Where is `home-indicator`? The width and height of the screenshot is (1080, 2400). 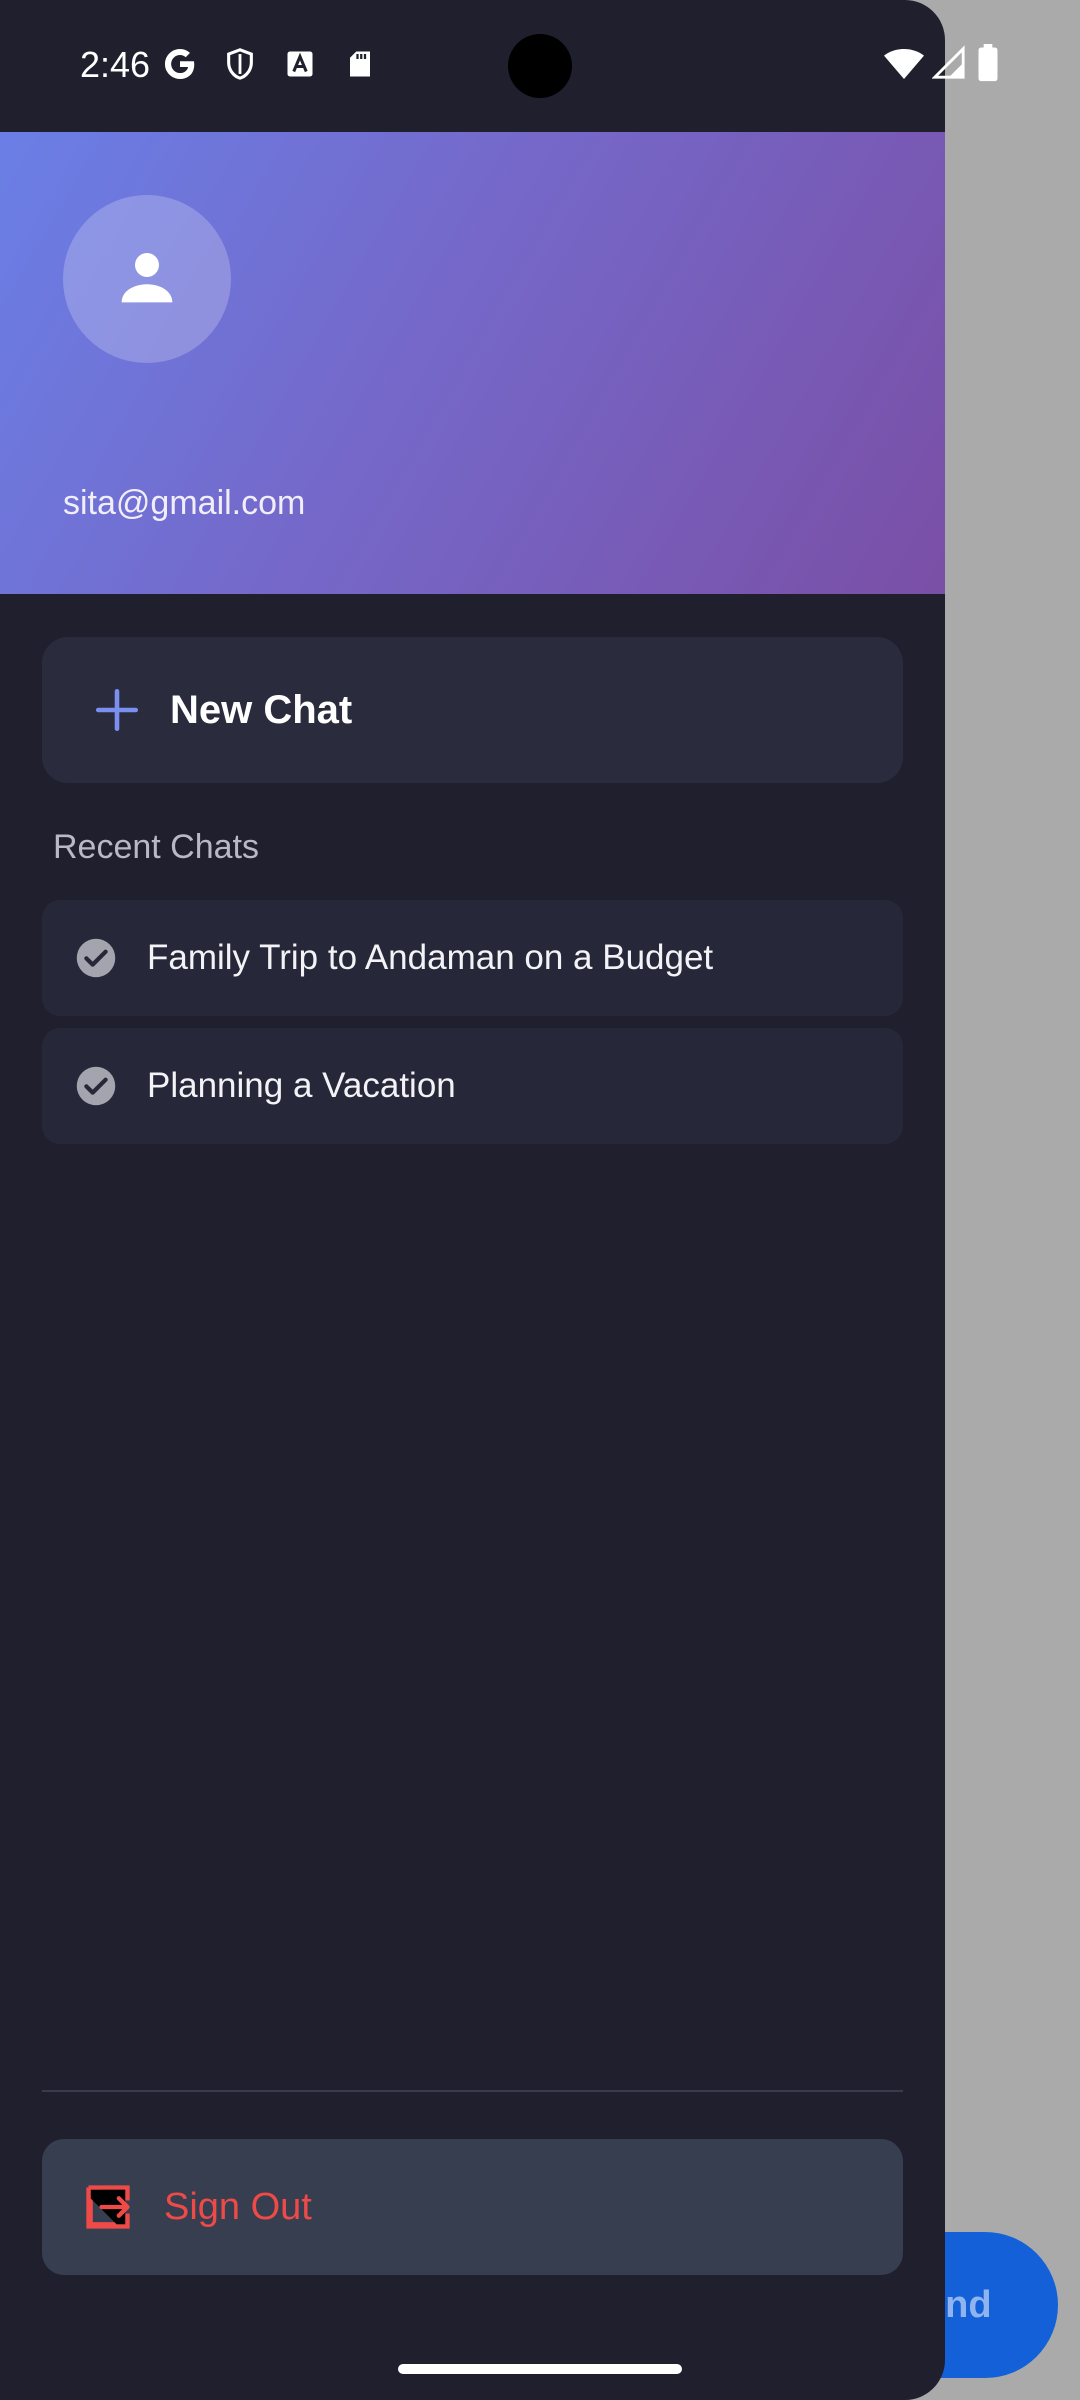 home-indicator is located at coordinates (540, 2369).